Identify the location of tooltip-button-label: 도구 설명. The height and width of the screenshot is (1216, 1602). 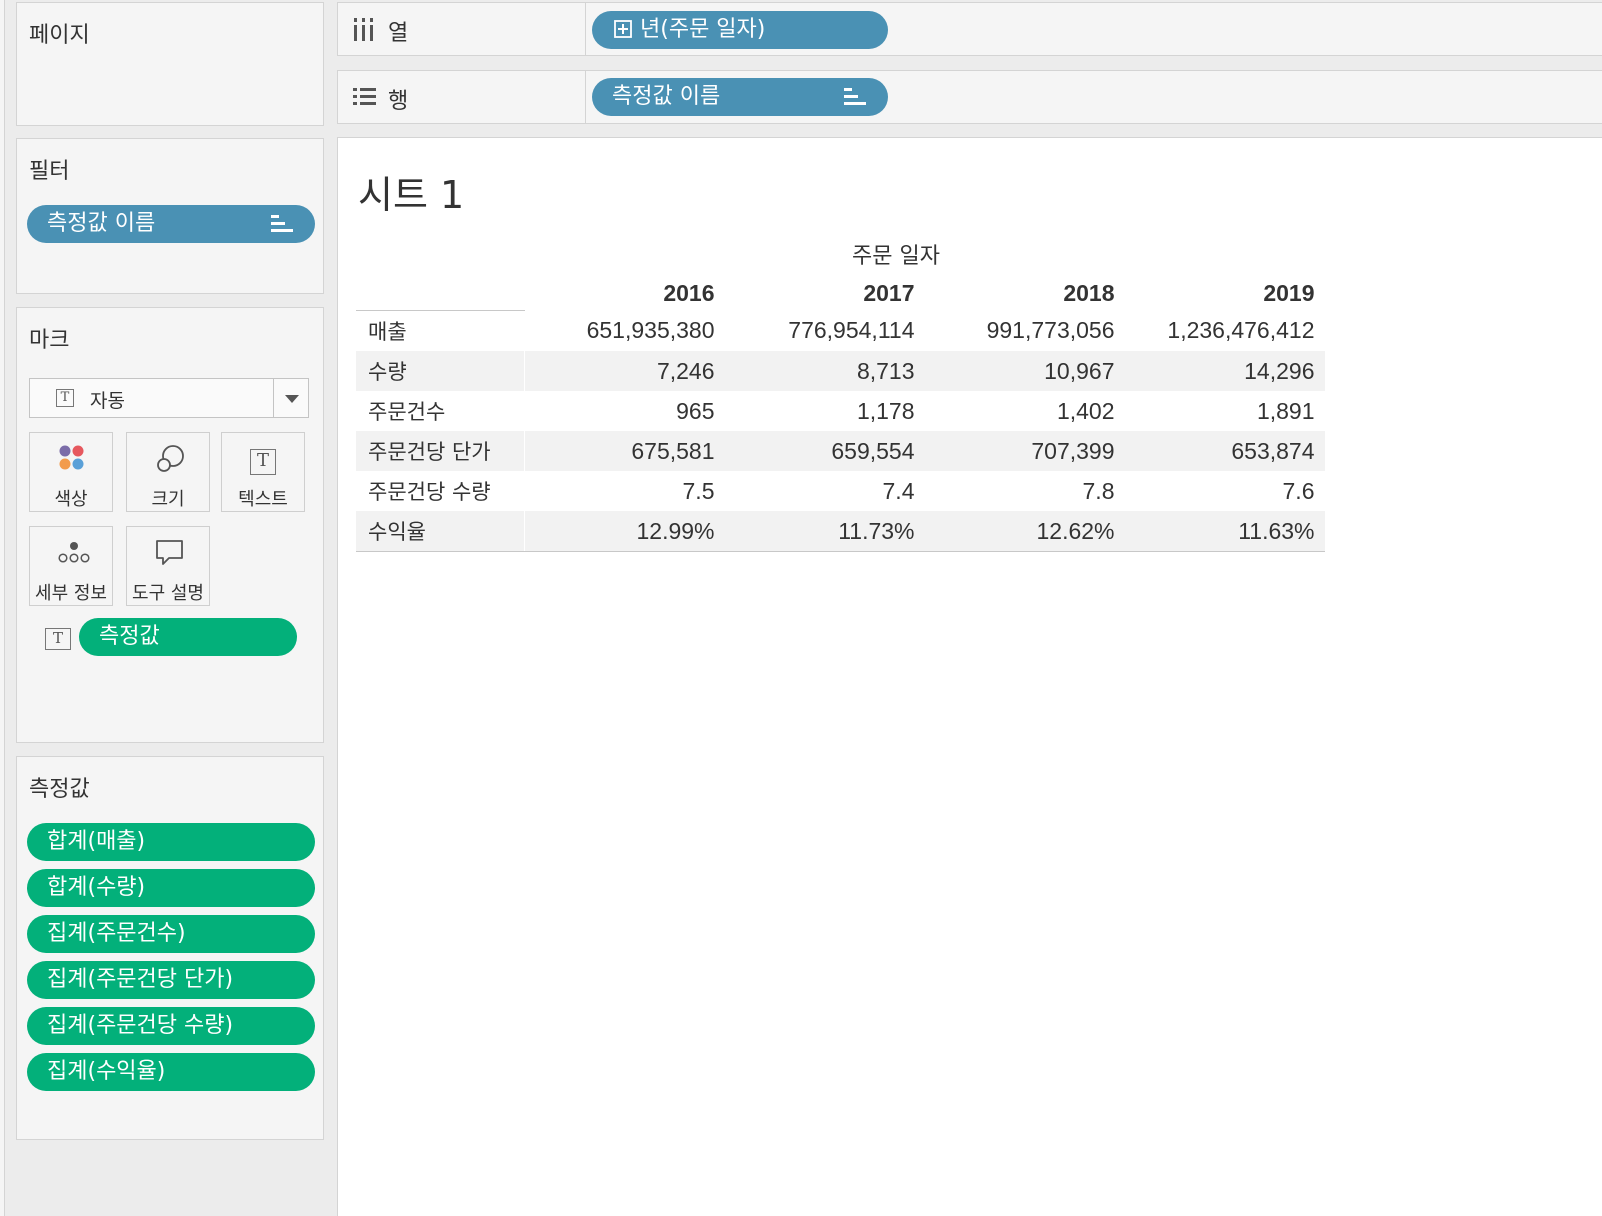
(168, 593).